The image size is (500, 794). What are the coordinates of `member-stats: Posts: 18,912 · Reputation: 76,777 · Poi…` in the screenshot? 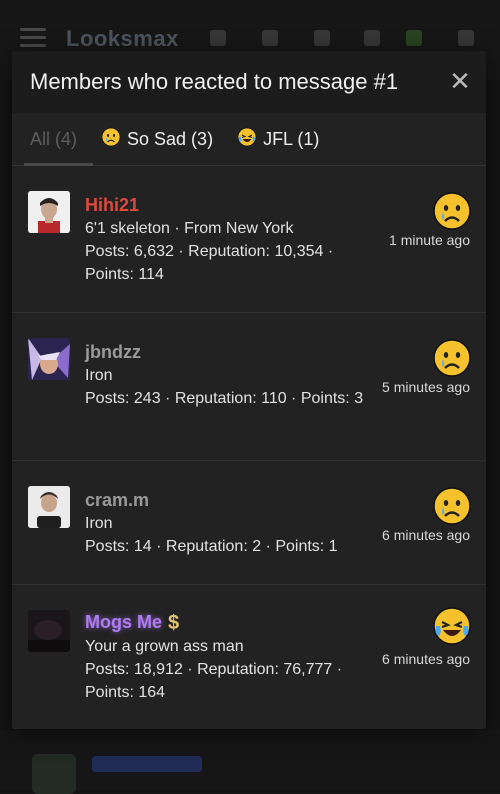 It's located at (214, 681).